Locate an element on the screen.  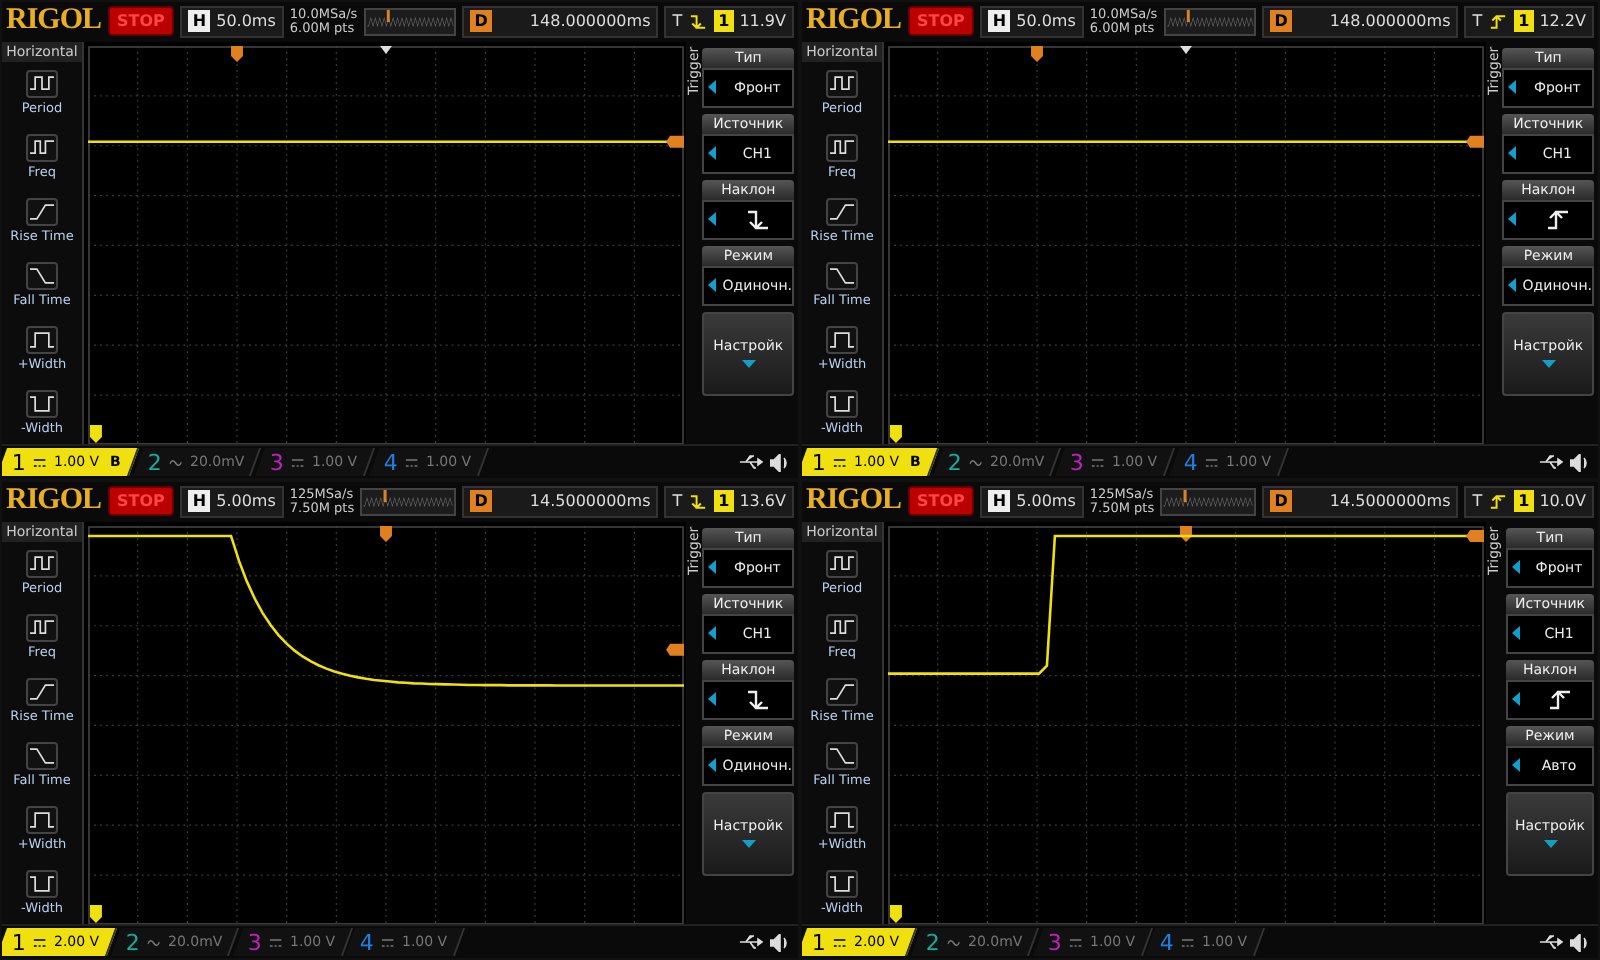
trigger-box: T 1 11.9V is located at coordinates (729, 21).